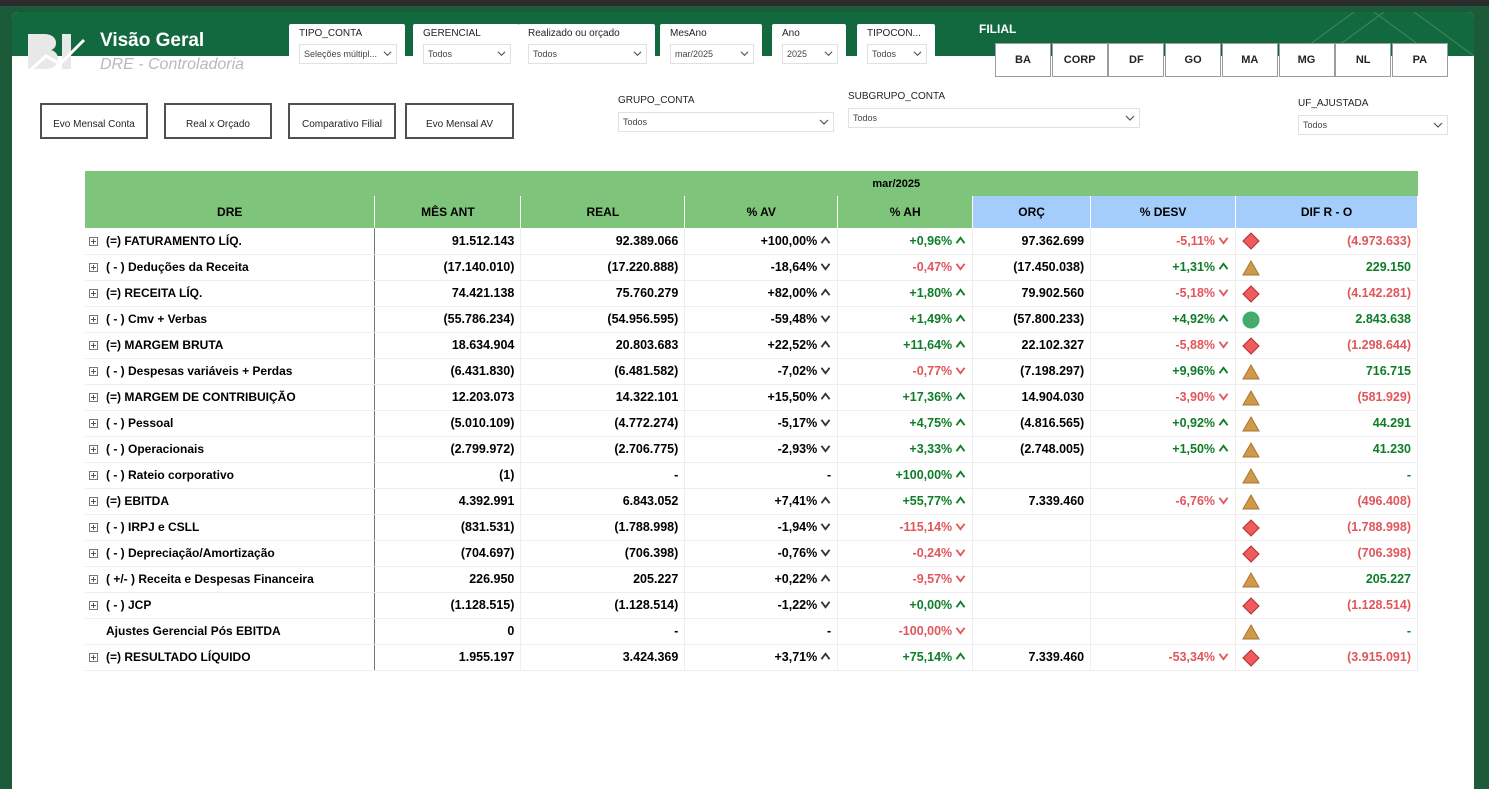  Describe the element at coordinates (1249, 60) in the screenshot. I see `filial-button-ma: MA` at that location.